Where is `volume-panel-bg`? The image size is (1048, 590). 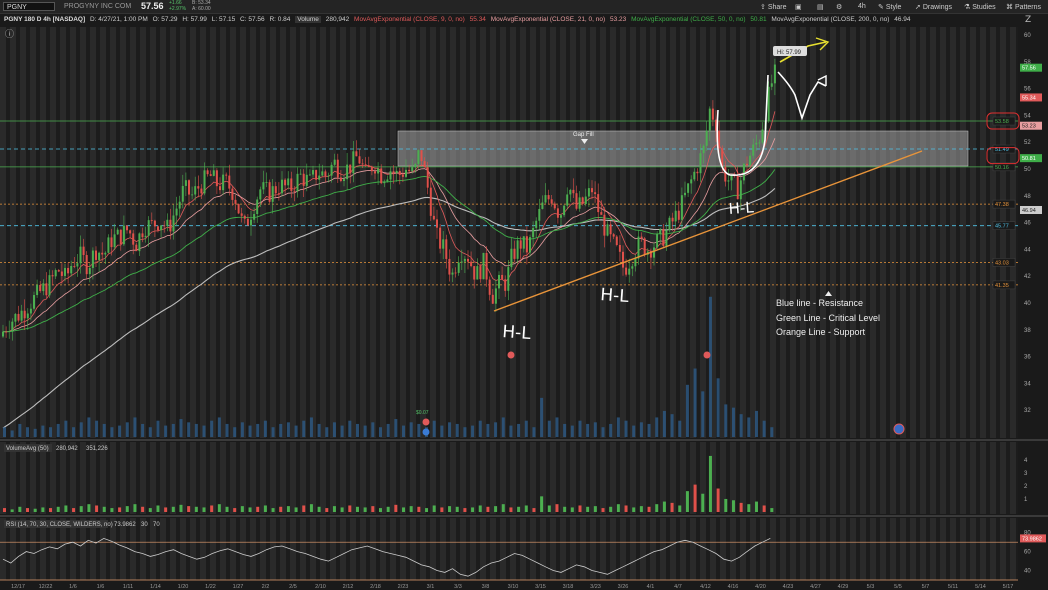
volume-panel-bg is located at coordinates (509, 478).